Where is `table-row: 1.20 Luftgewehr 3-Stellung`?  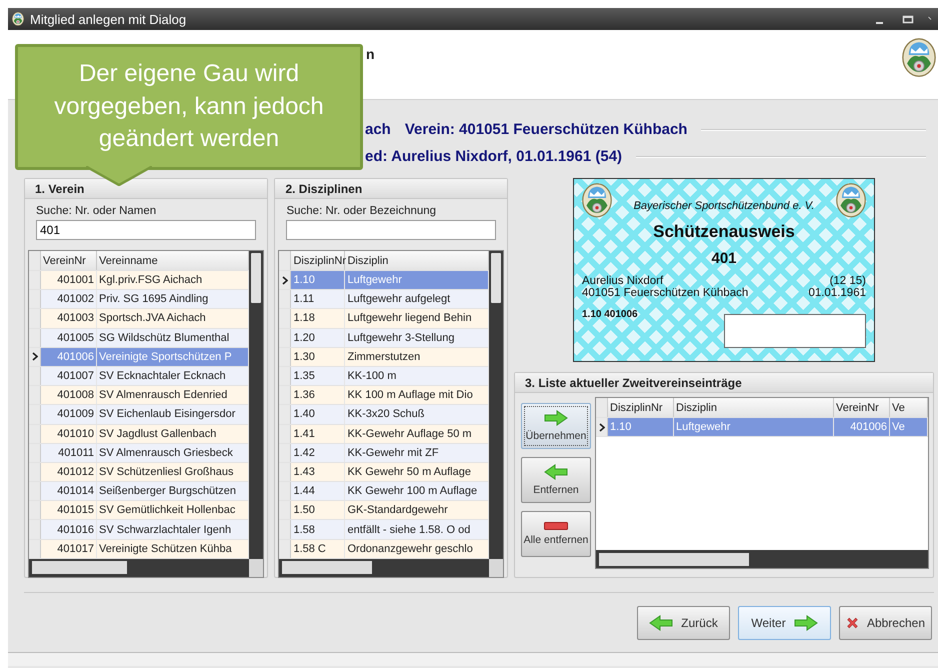 table-row: 1.20 Luftgewehr 3-Stellung is located at coordinates (384, 338).